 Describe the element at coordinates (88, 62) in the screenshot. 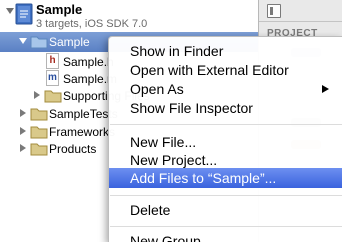

I see `tree-row-label: Sample.h` at that location.